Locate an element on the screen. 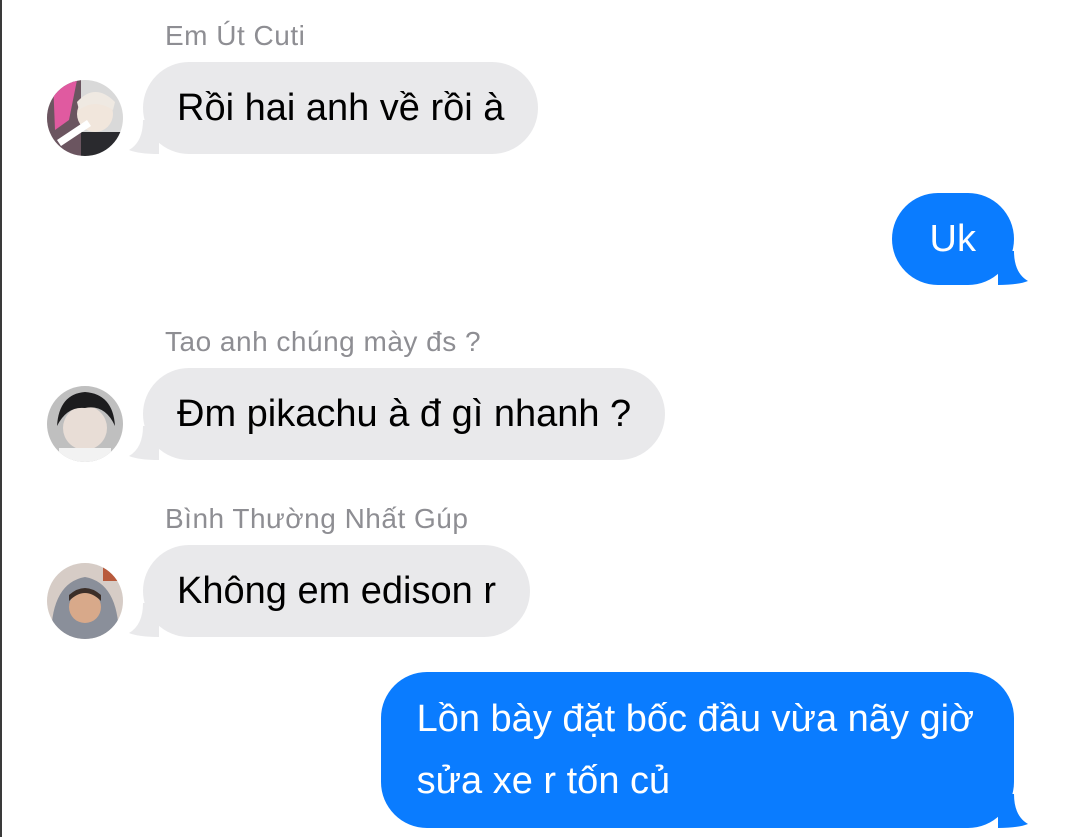 Image resolution: width=1080 pixels, height=837 pixels. message-bubble-incoming: Không em edison r is located at coordinates (329, 591).